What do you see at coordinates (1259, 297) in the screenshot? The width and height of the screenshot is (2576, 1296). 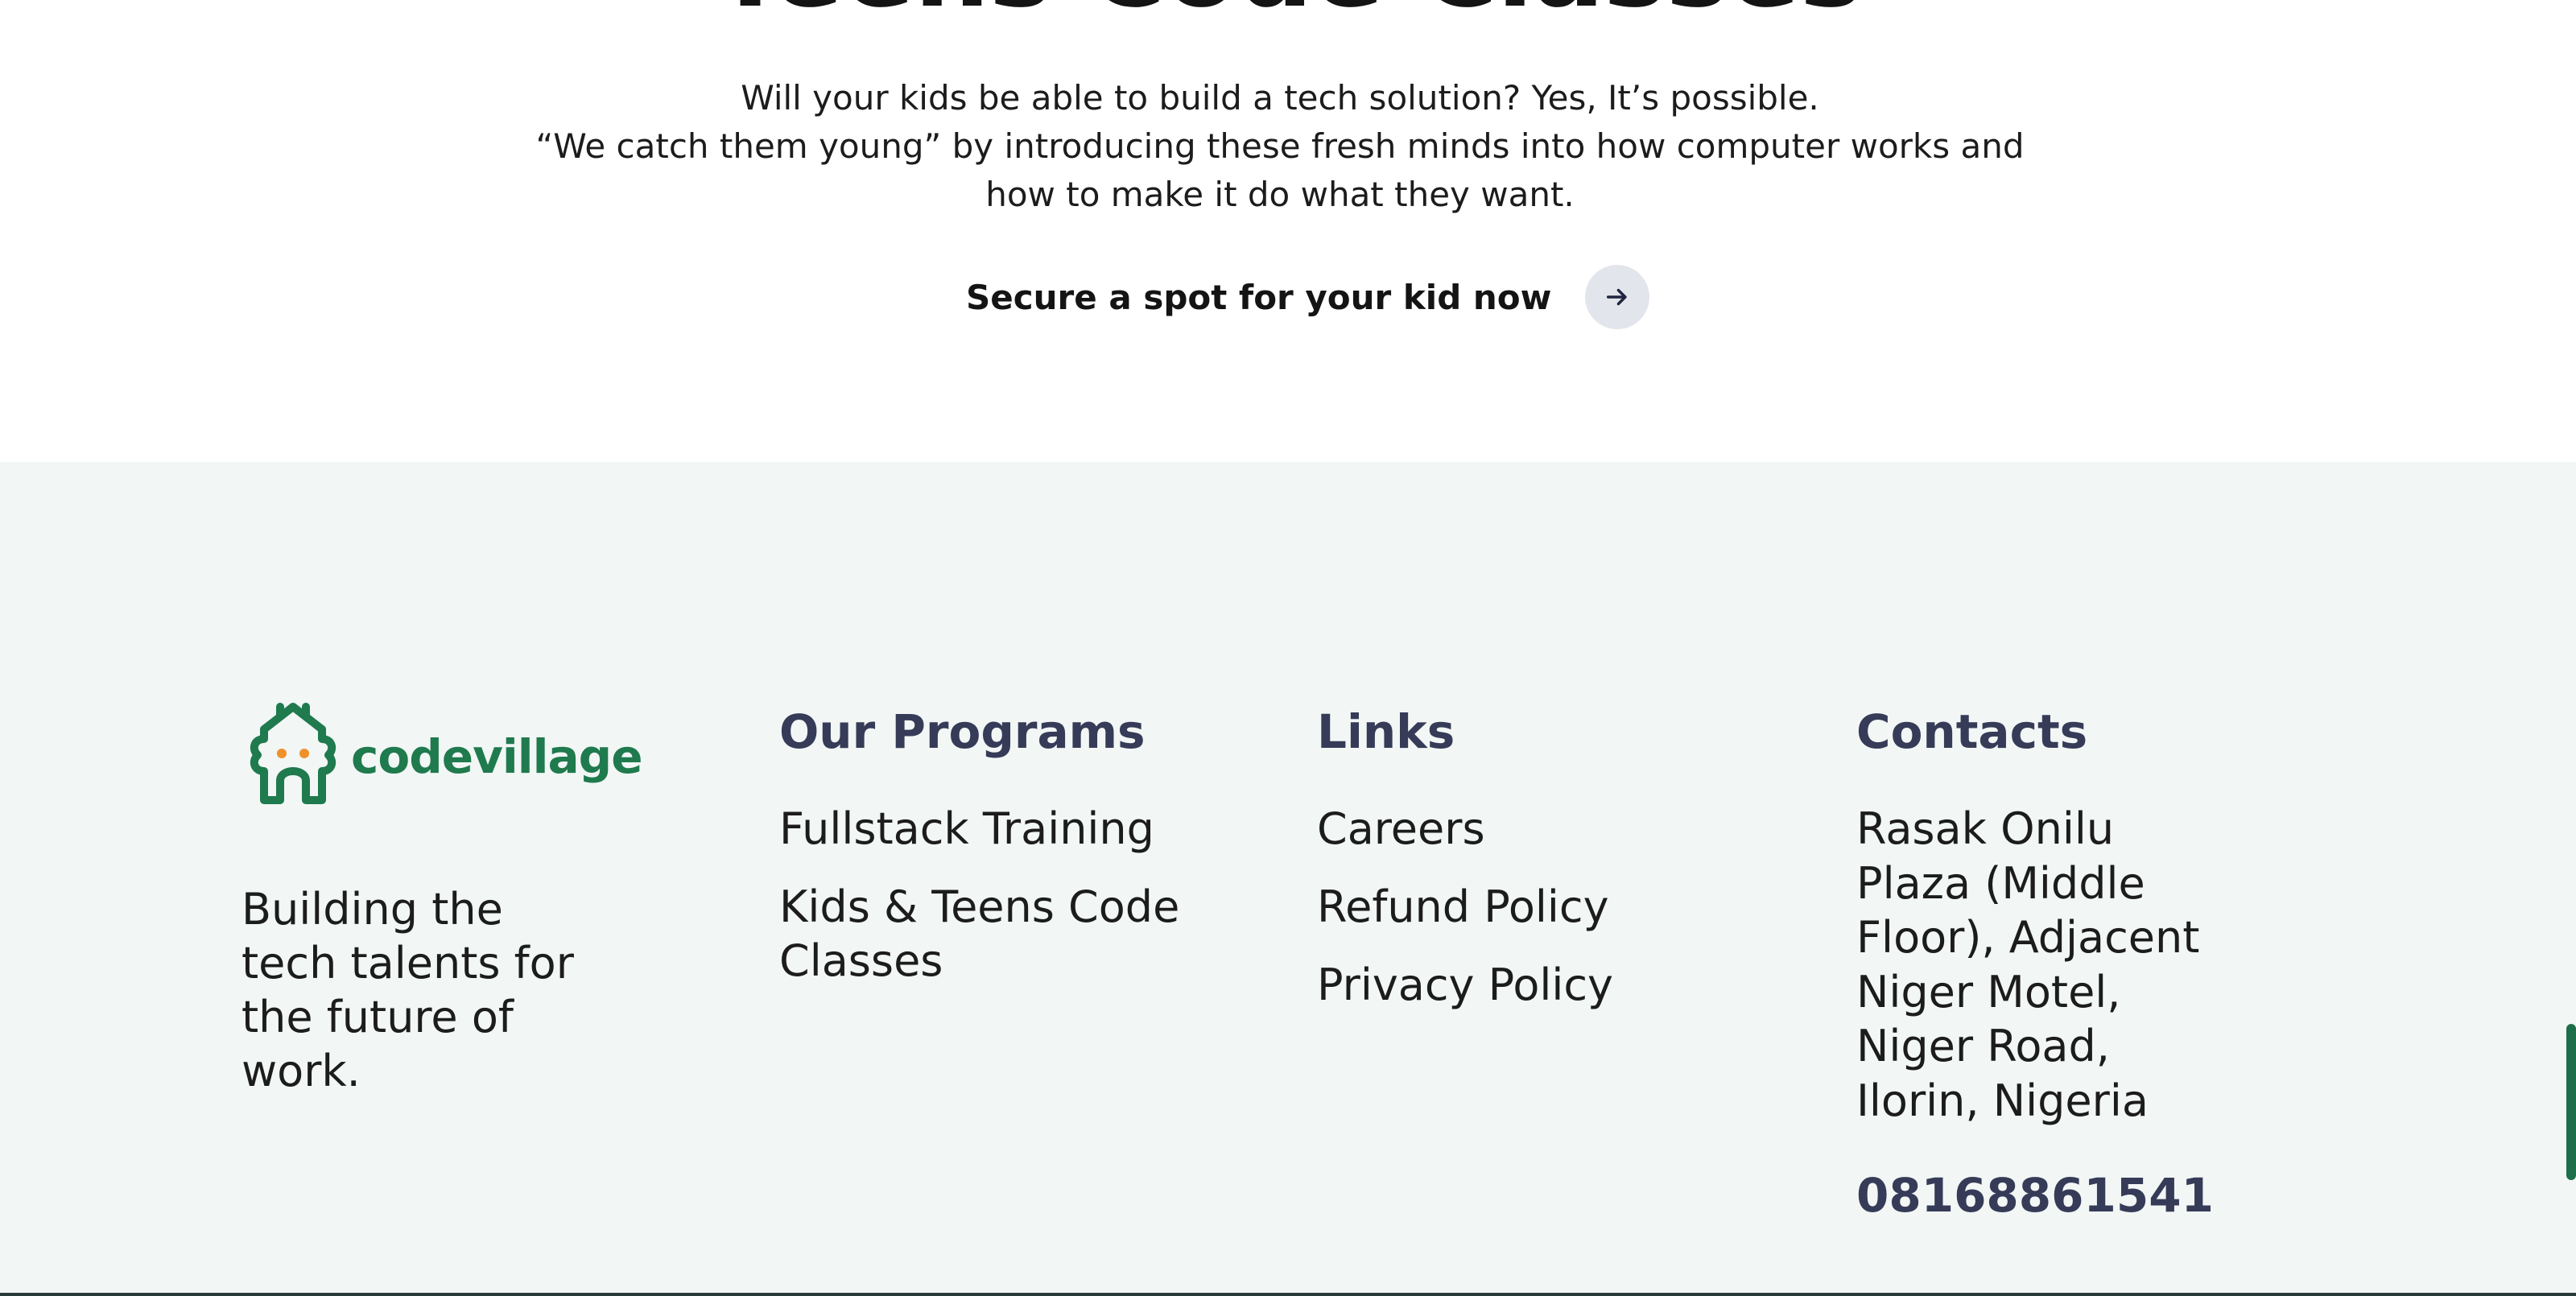 I see `secure-spot-label: Secure a spot for your kid now` at bounding box center [1259, 297].